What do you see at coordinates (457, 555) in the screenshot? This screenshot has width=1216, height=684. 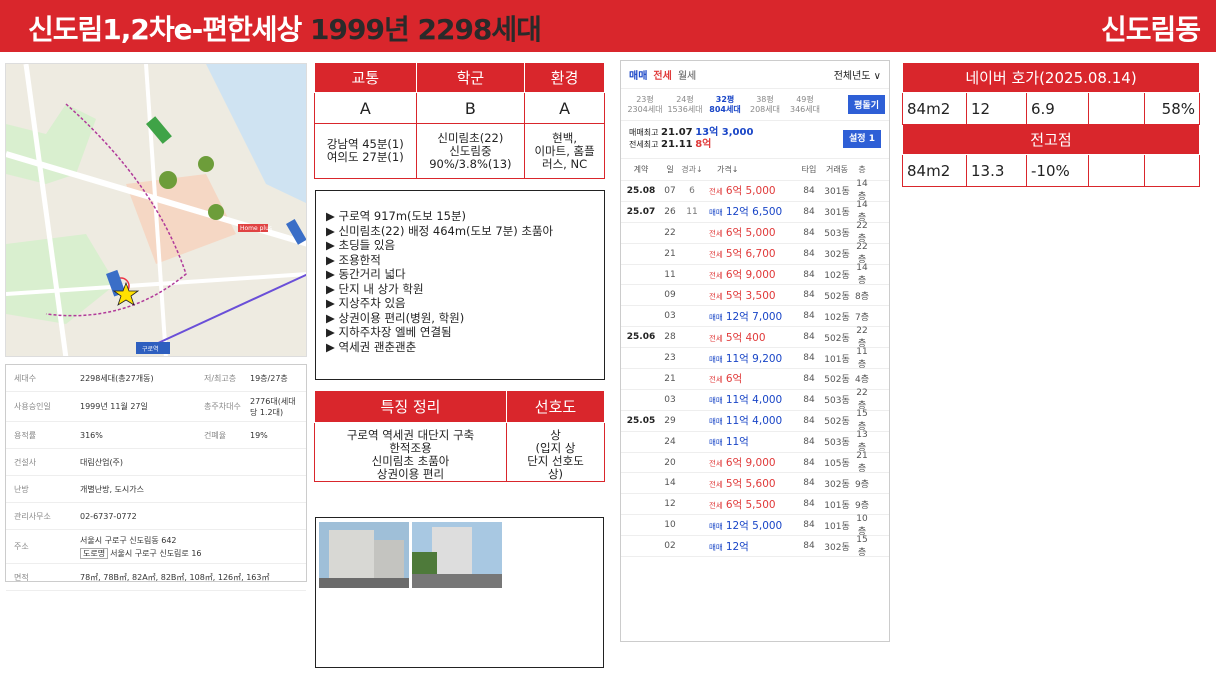 I see `street-photo` at bounding box center [457, 555].